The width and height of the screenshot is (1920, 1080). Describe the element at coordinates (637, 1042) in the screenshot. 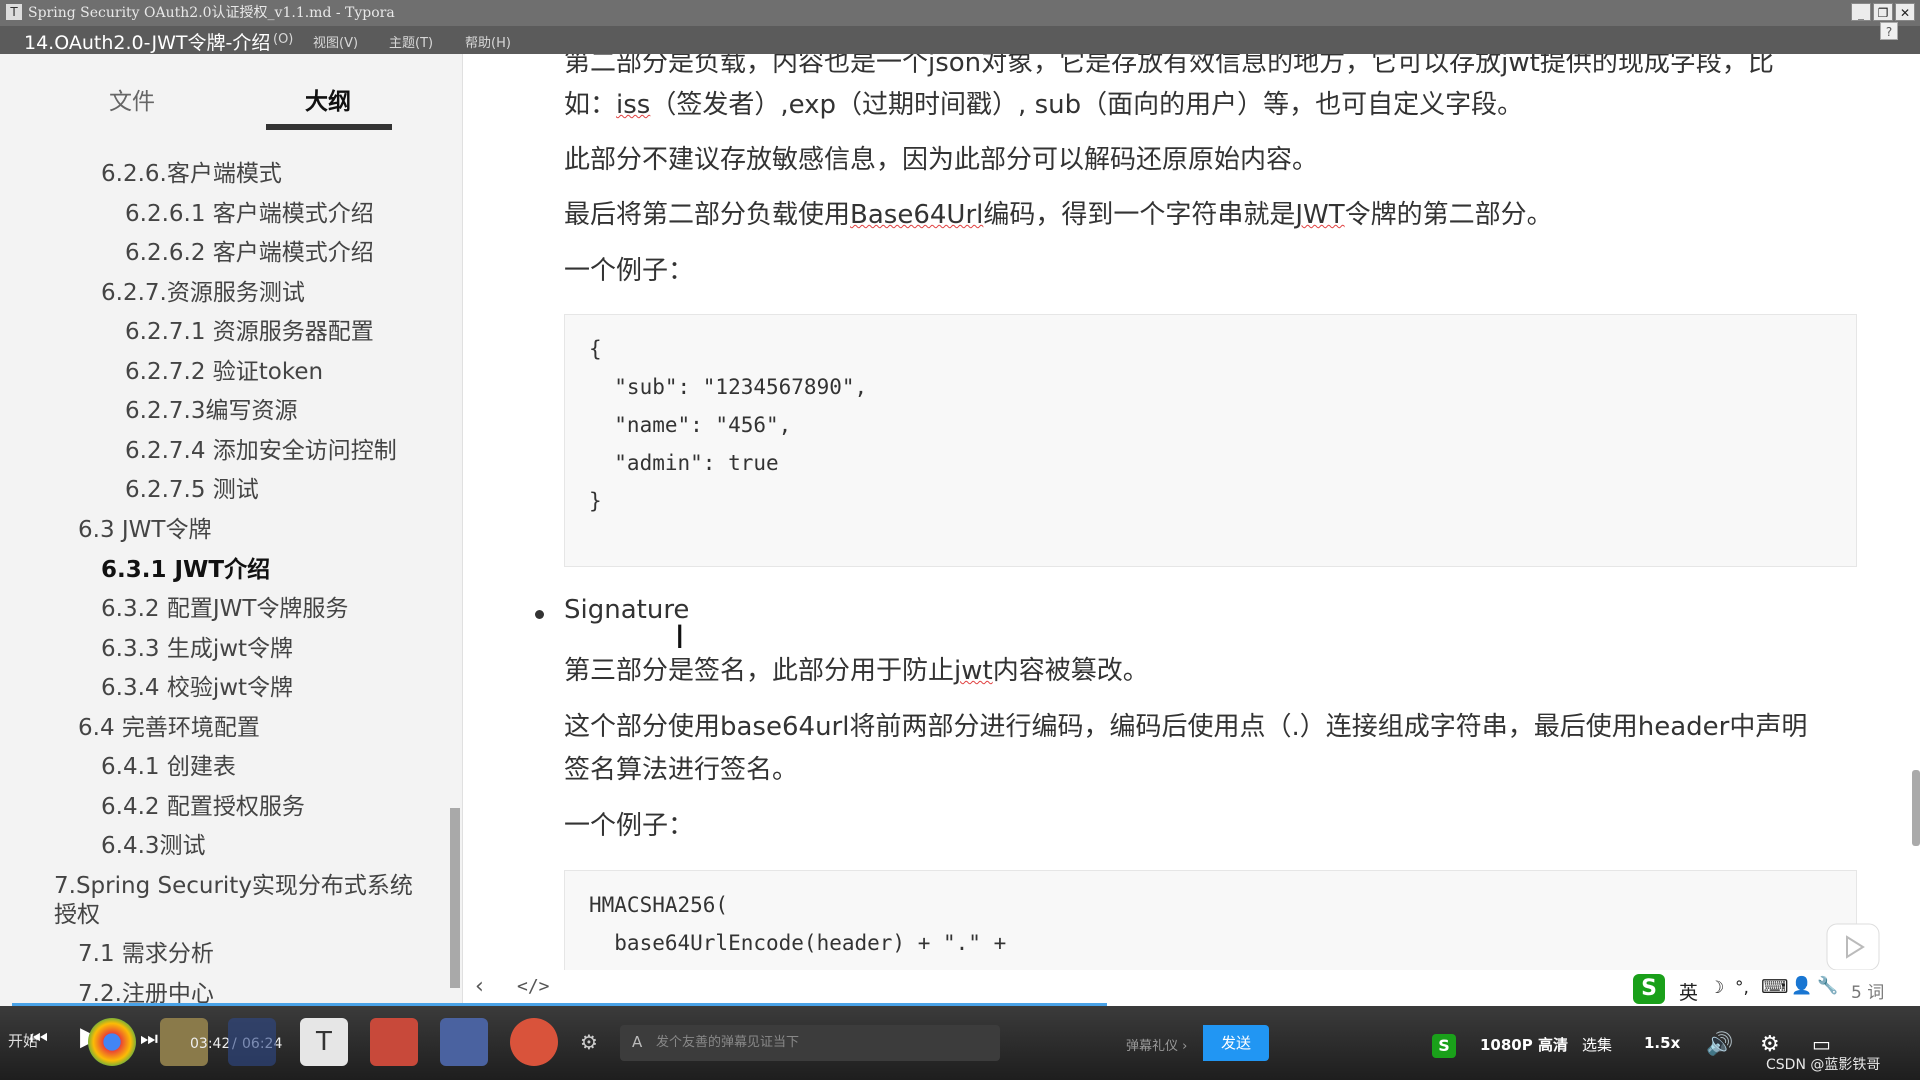

I see `danmu-style-icon: A` at that location.